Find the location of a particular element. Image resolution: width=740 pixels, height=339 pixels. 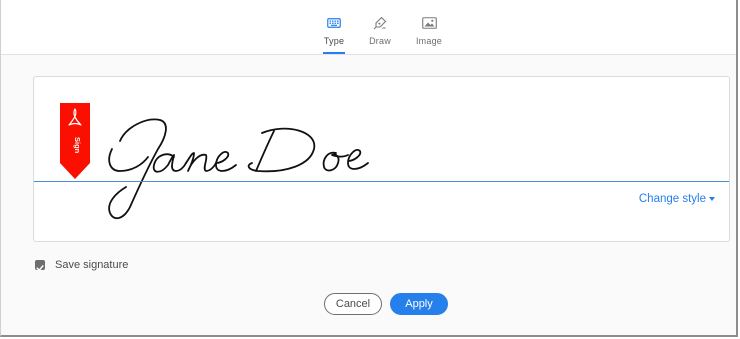

tab-draw: Draw is located at coordinates (380, 34).